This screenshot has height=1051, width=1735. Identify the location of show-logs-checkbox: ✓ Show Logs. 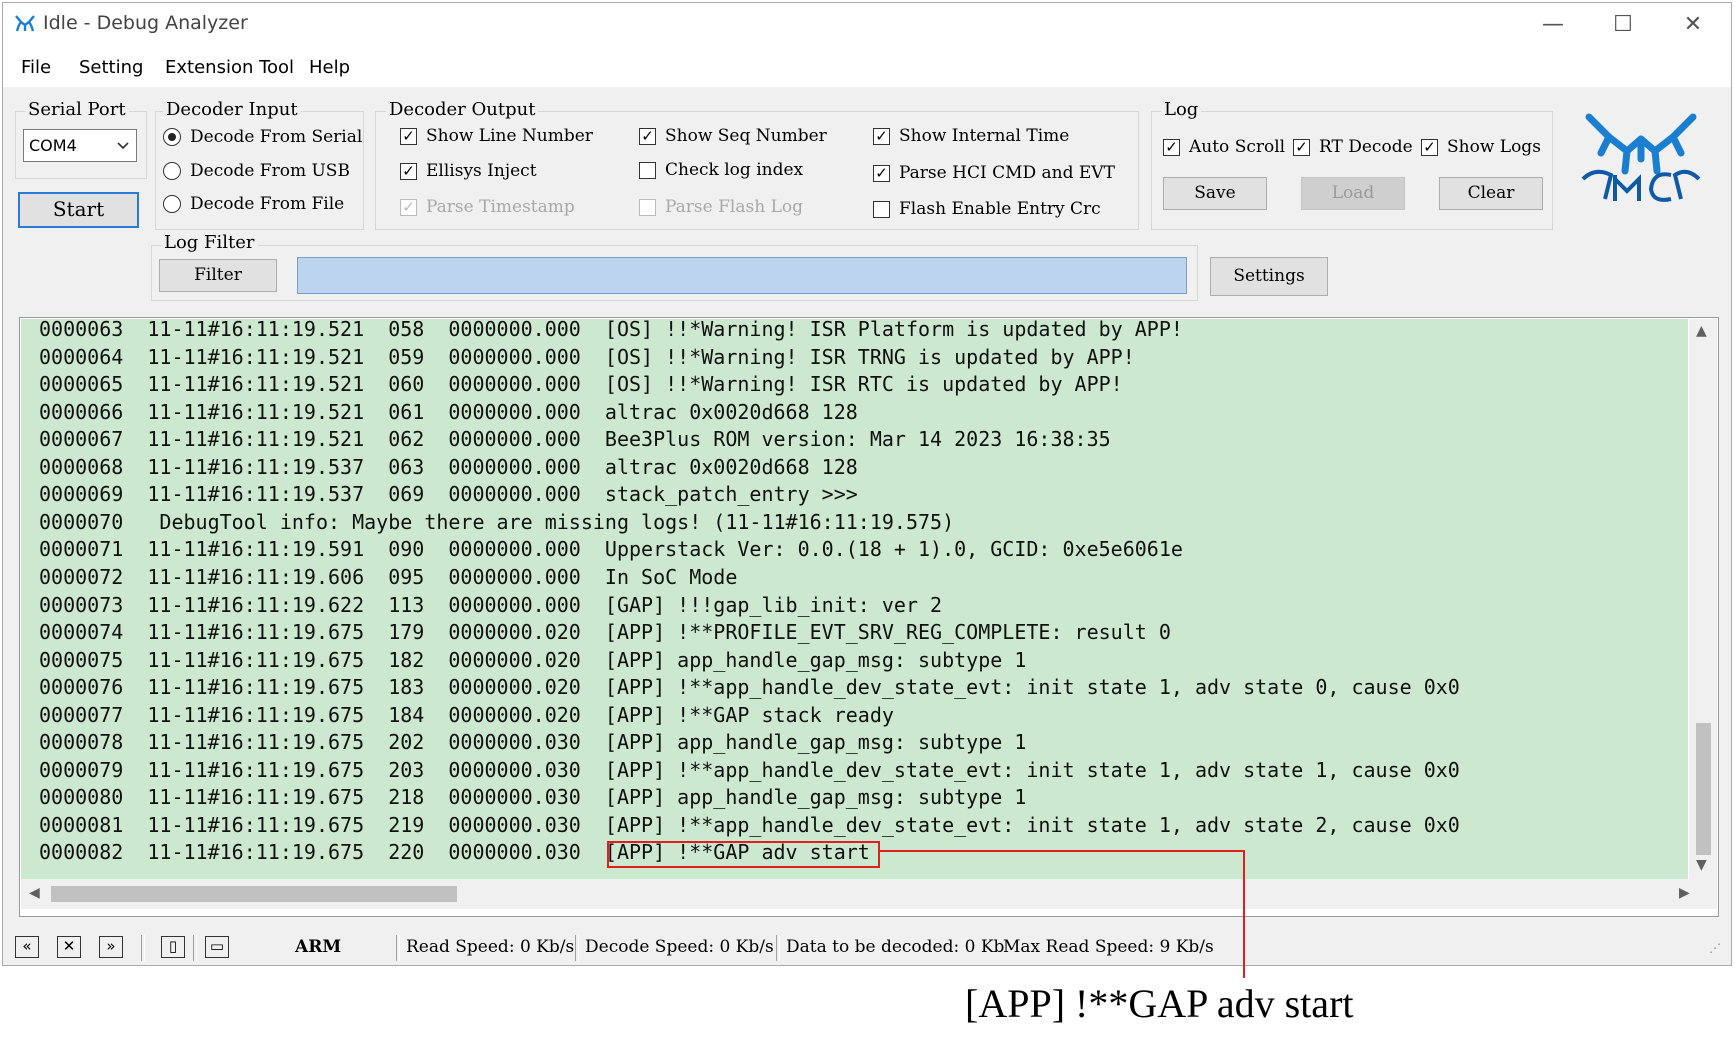
(1481, 147).